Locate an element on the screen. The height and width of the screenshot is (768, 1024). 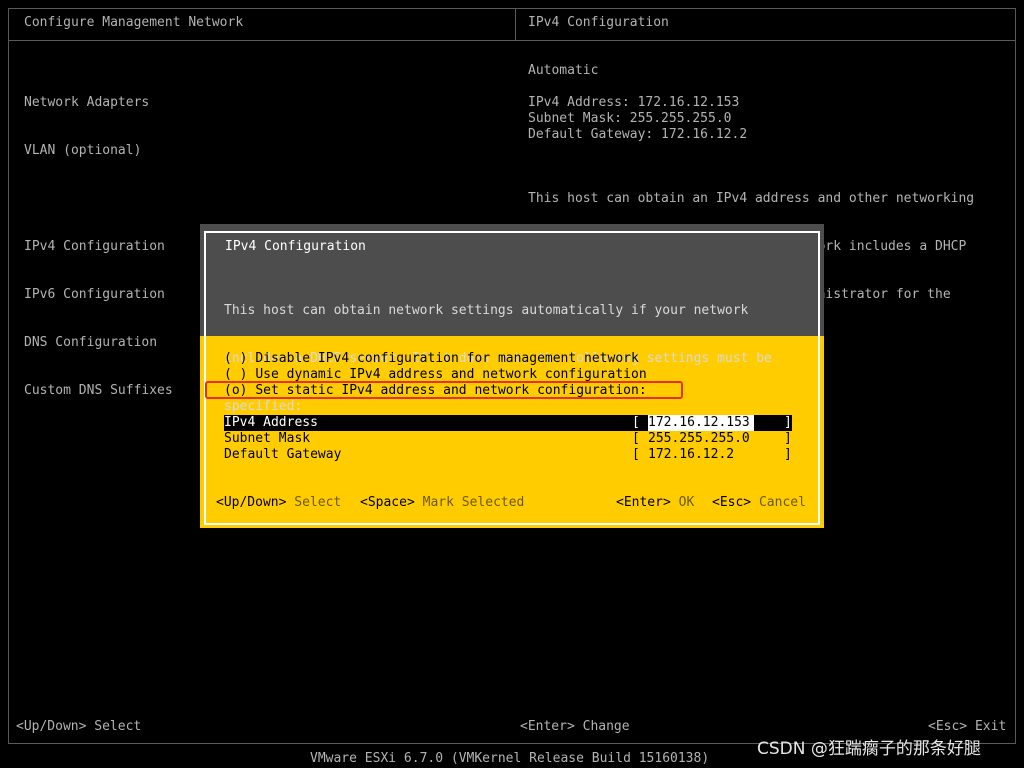
dialog-description-line: specified: is located at coordinates (263, 406).